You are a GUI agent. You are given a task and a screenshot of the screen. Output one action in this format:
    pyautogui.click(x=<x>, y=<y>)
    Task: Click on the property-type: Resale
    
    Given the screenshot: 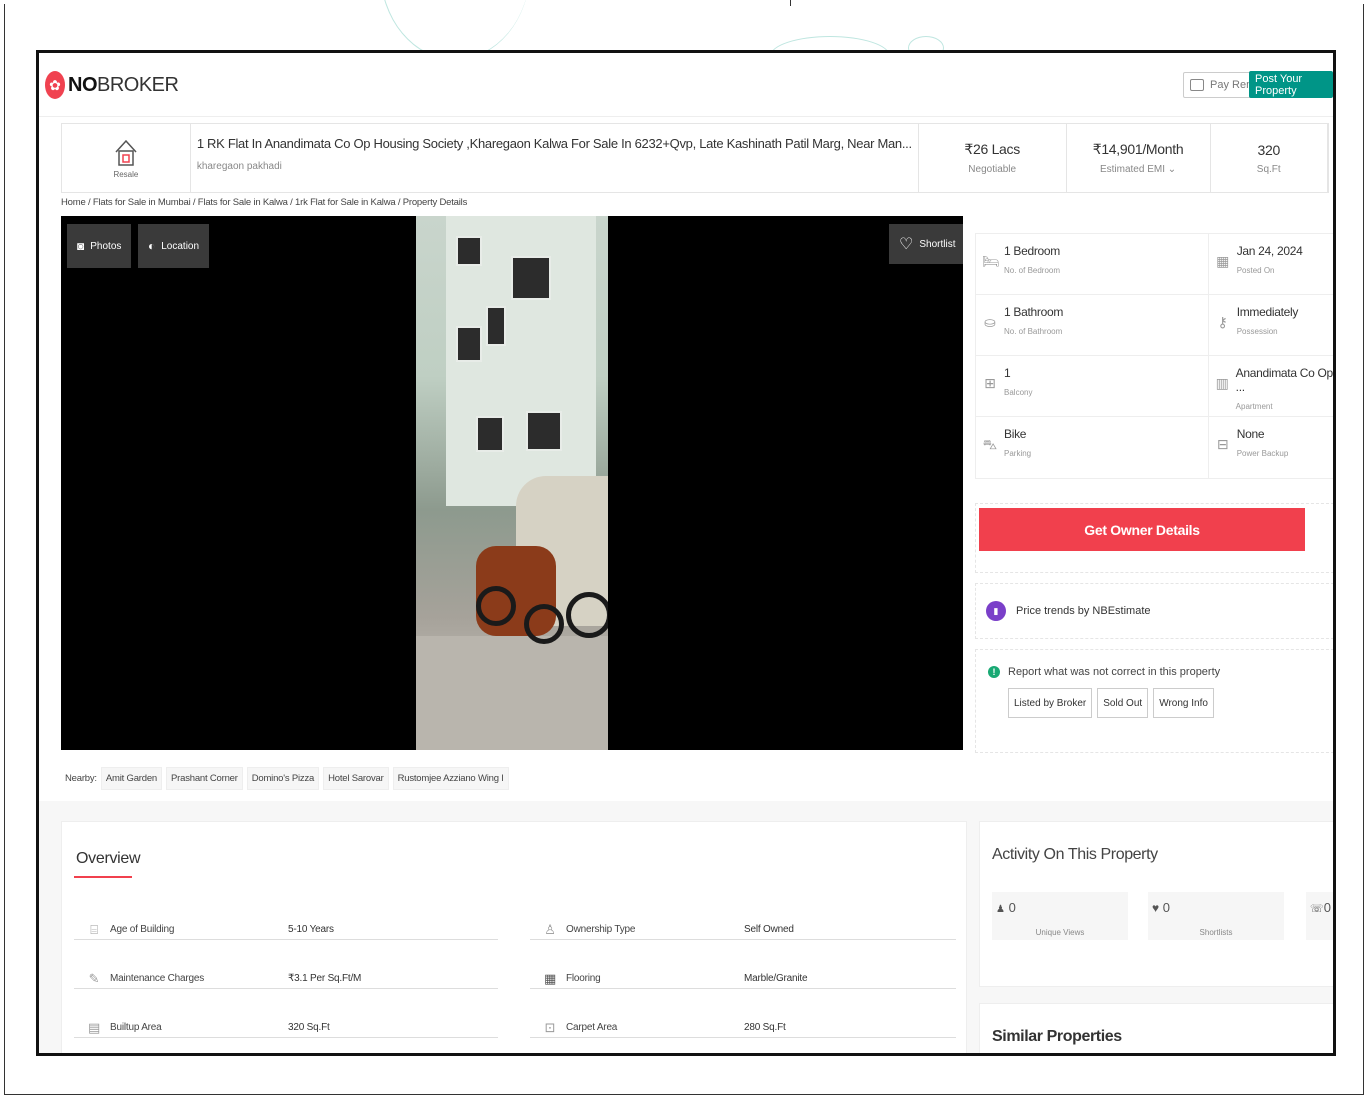 What is the action you would take?
    pyautogui.click(x=126, y=158)
    